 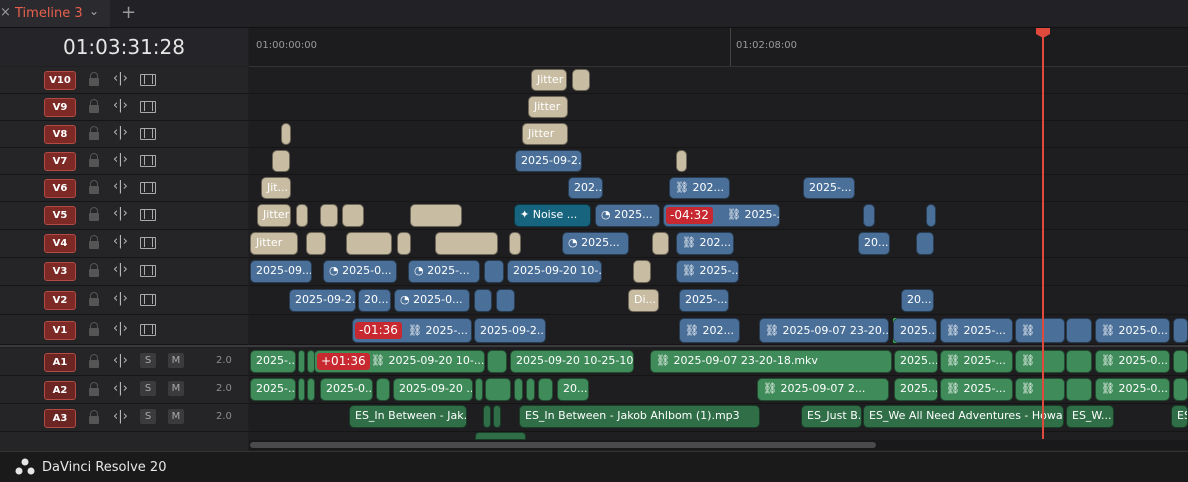 What do you see at coordinates (500, 436) in the screenshot?
I see `clip-audio-partial` at bounding box center [500, 436].